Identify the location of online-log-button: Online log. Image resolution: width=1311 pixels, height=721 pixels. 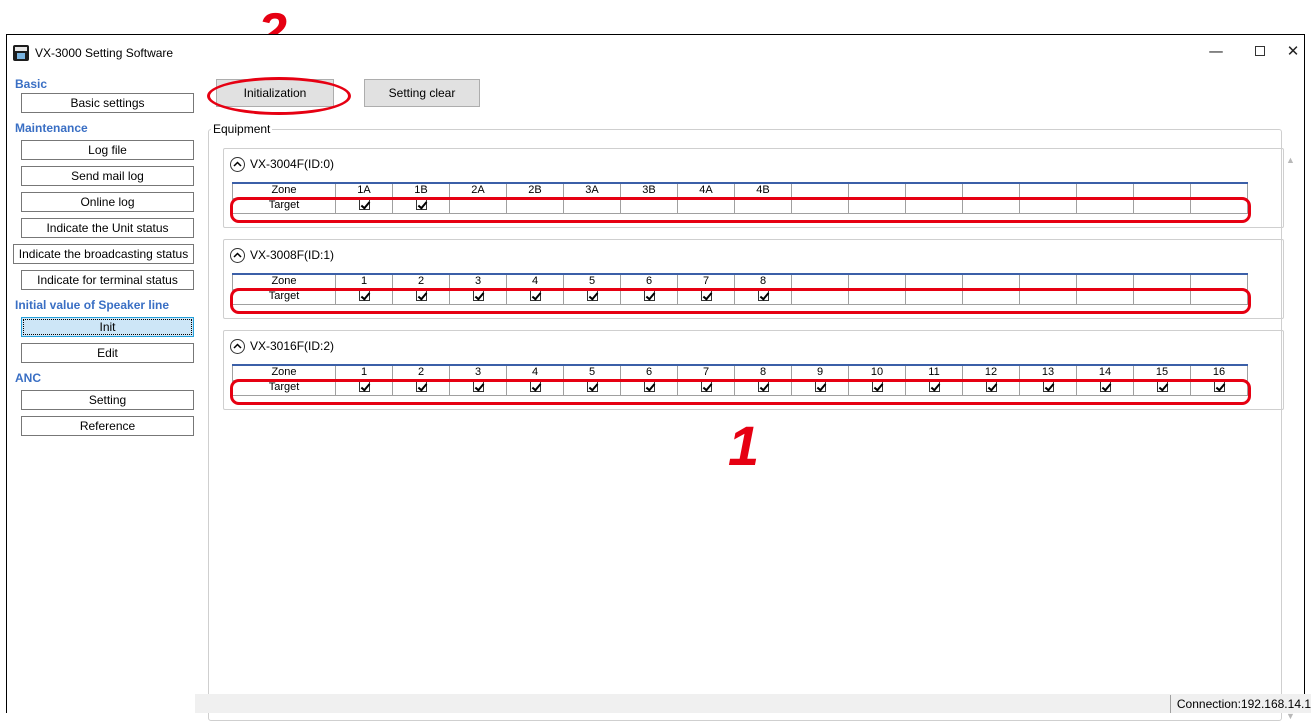
(107, 202).